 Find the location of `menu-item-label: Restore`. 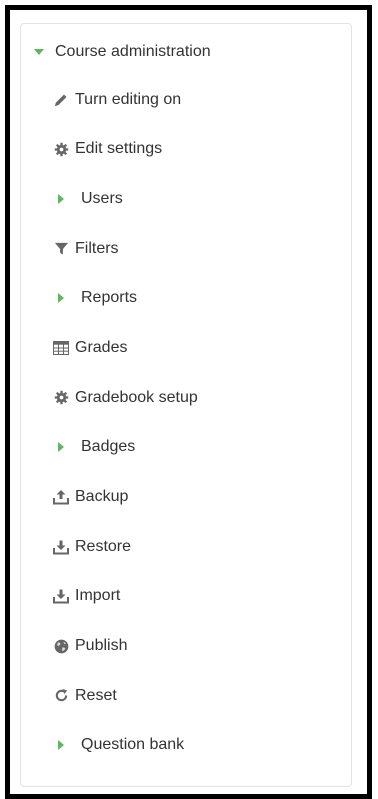

menu-item-label: Restore is located at coordinates (103, 546).